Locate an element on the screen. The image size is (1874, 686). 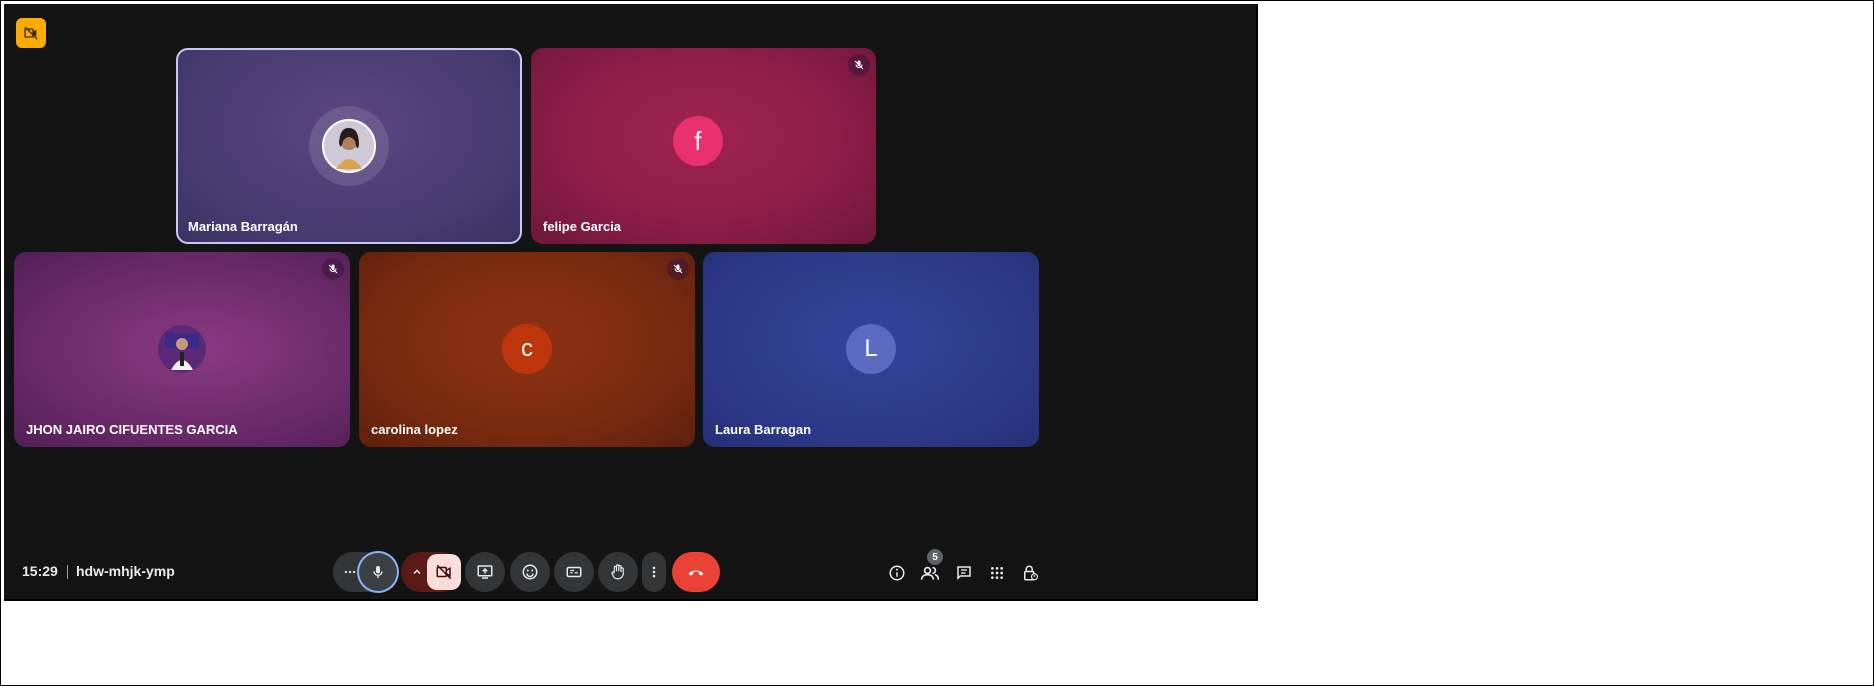
chevron-up-icon is located at coordinates (417, 572).